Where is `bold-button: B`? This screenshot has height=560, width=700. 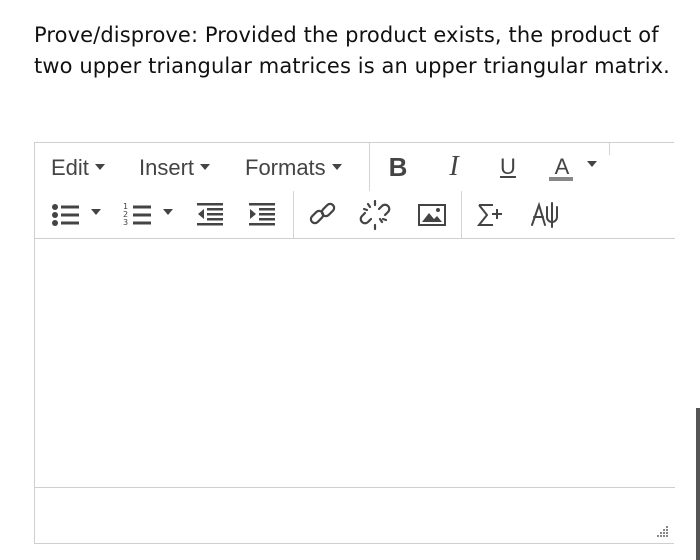 bold-button: B is located at coordinates (398, 167).